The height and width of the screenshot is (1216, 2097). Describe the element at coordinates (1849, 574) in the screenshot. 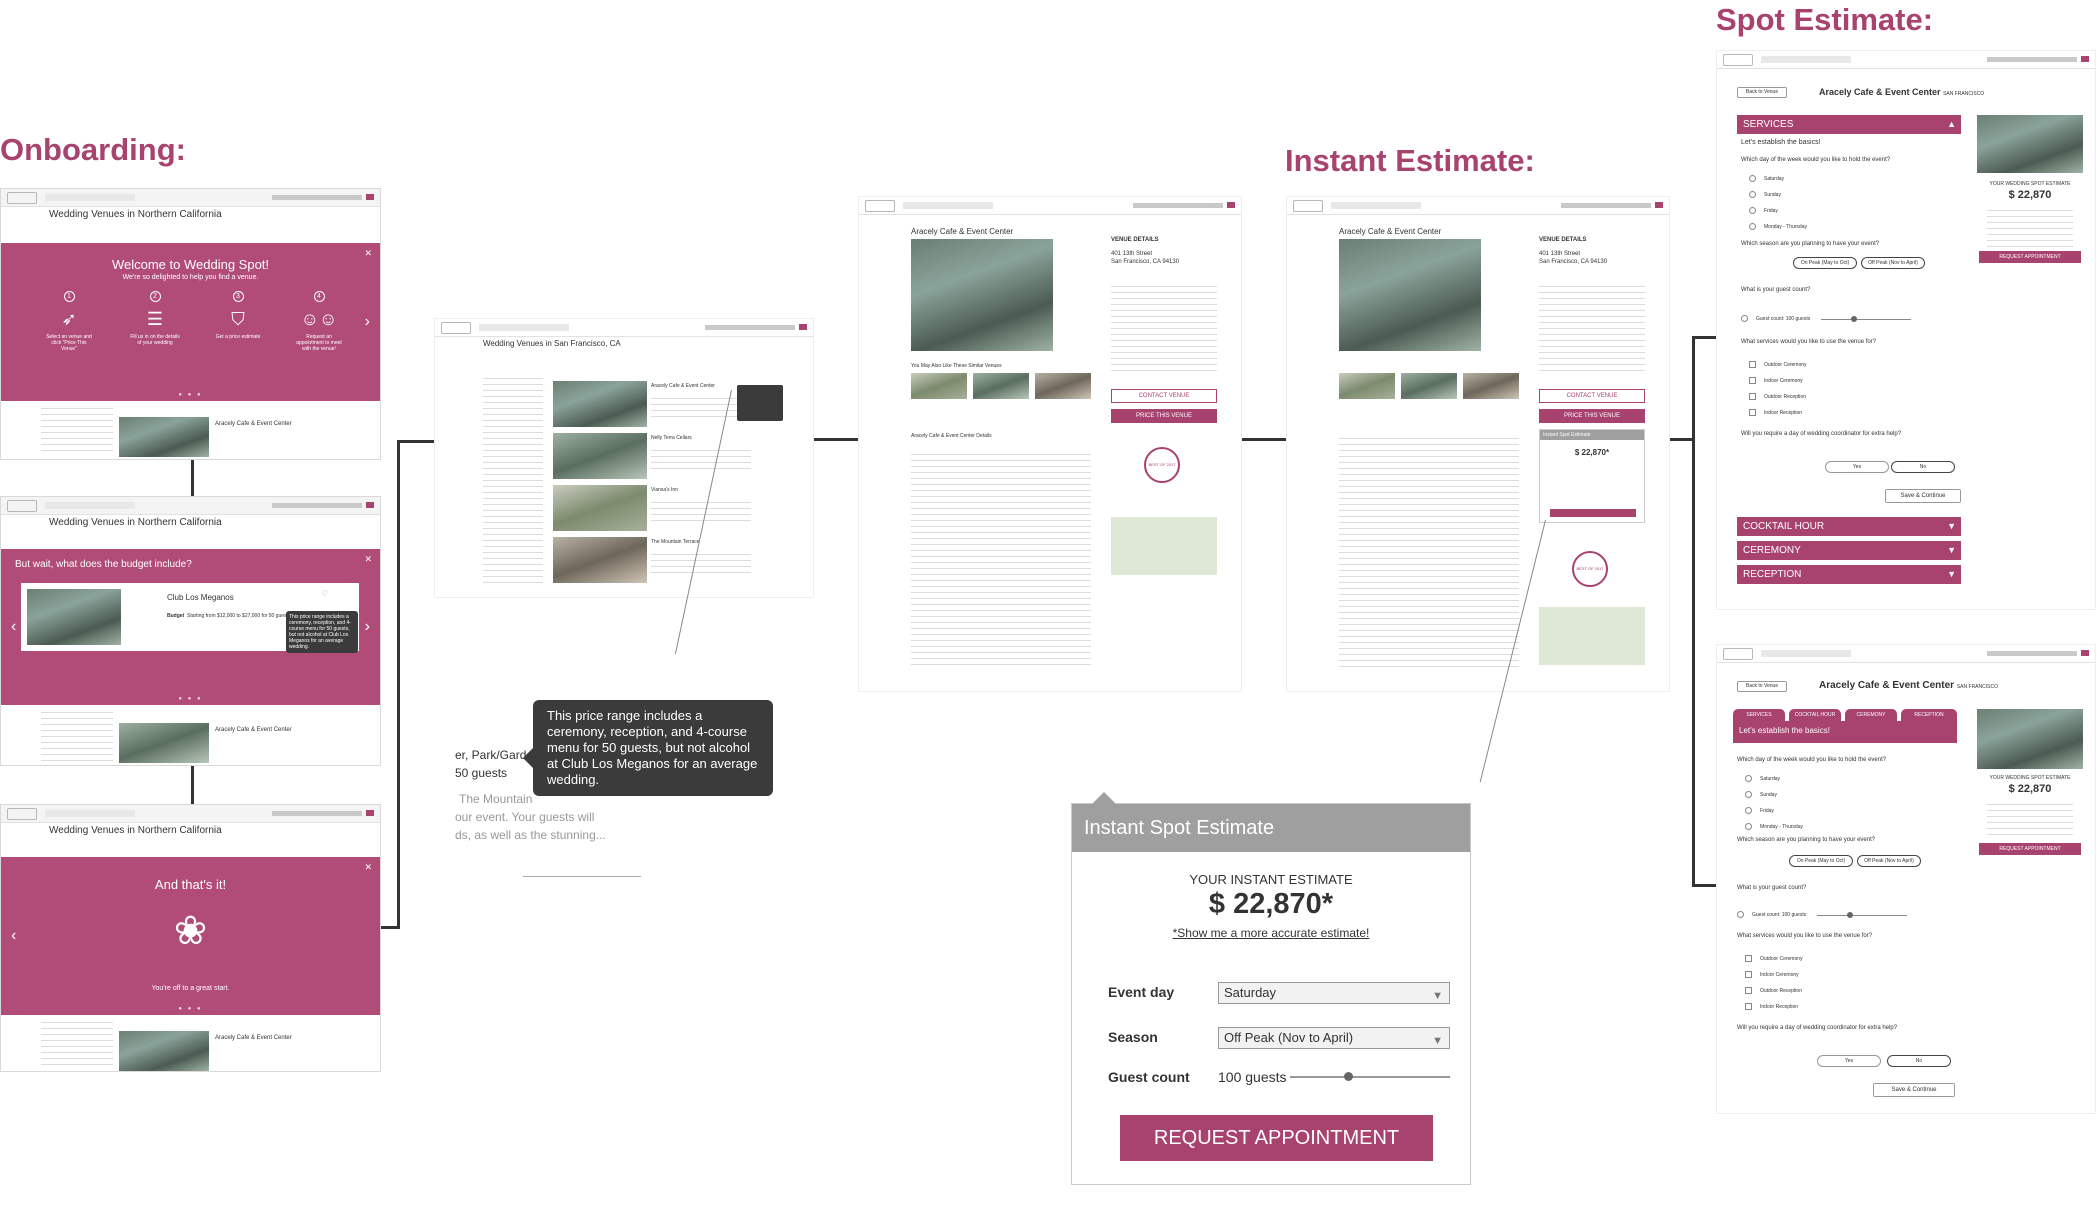

I see `reception-section: RECEPTION ▼` at that location.